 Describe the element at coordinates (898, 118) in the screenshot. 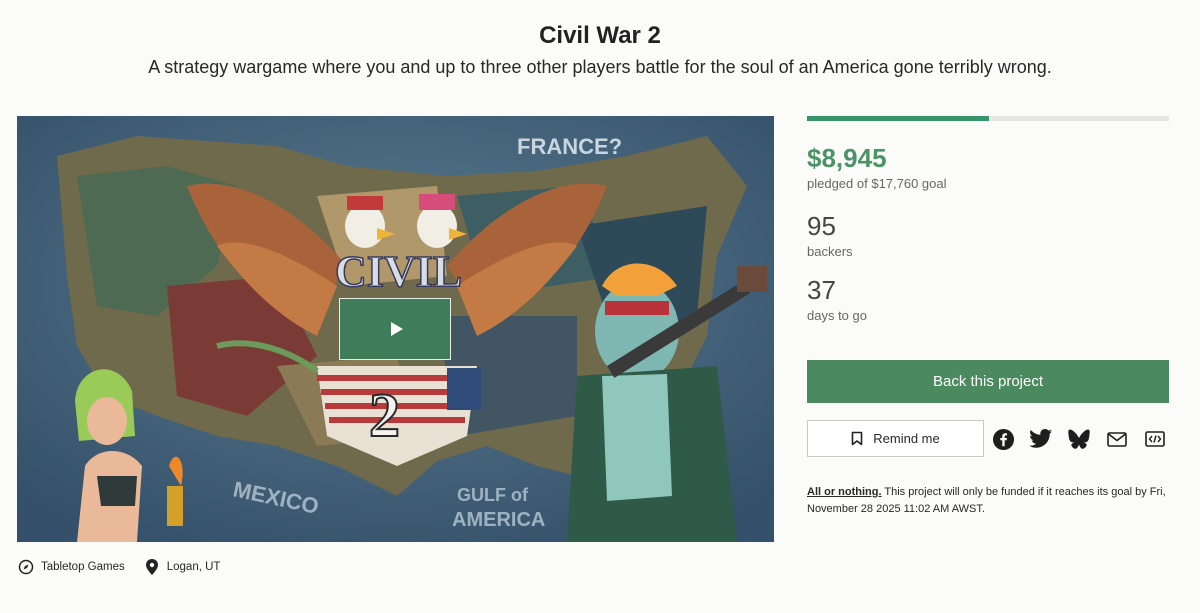

I see `funding-progress-fill` at that location.